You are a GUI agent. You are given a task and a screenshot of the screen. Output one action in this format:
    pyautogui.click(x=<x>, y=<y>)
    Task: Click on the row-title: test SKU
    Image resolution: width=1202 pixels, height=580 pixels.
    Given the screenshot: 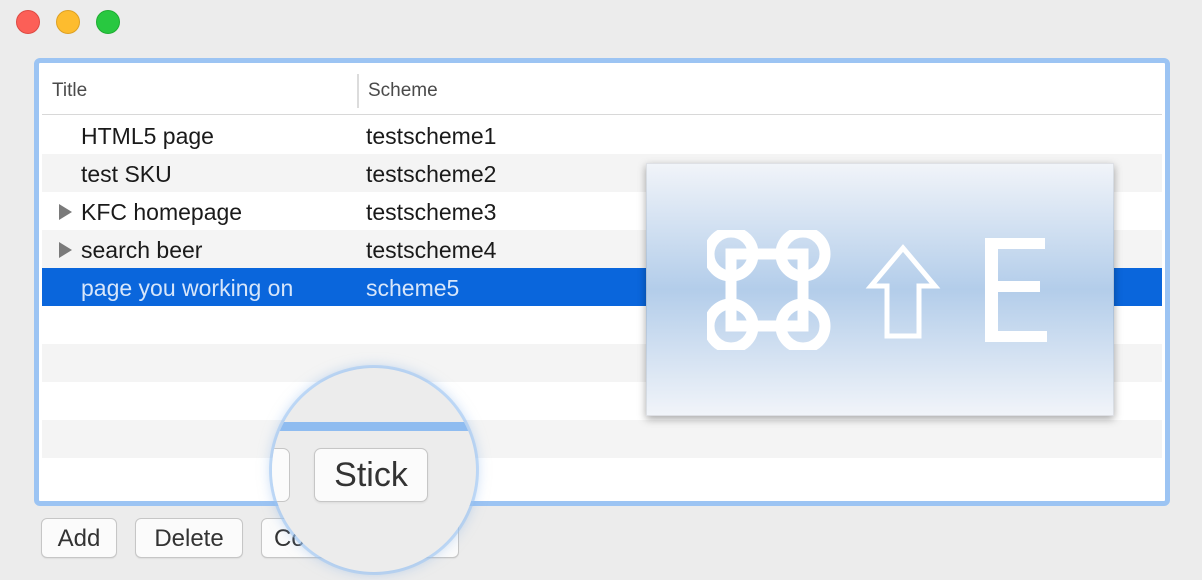 What is the action you would take?
    pyautogui.click(x=126, y=174)
    